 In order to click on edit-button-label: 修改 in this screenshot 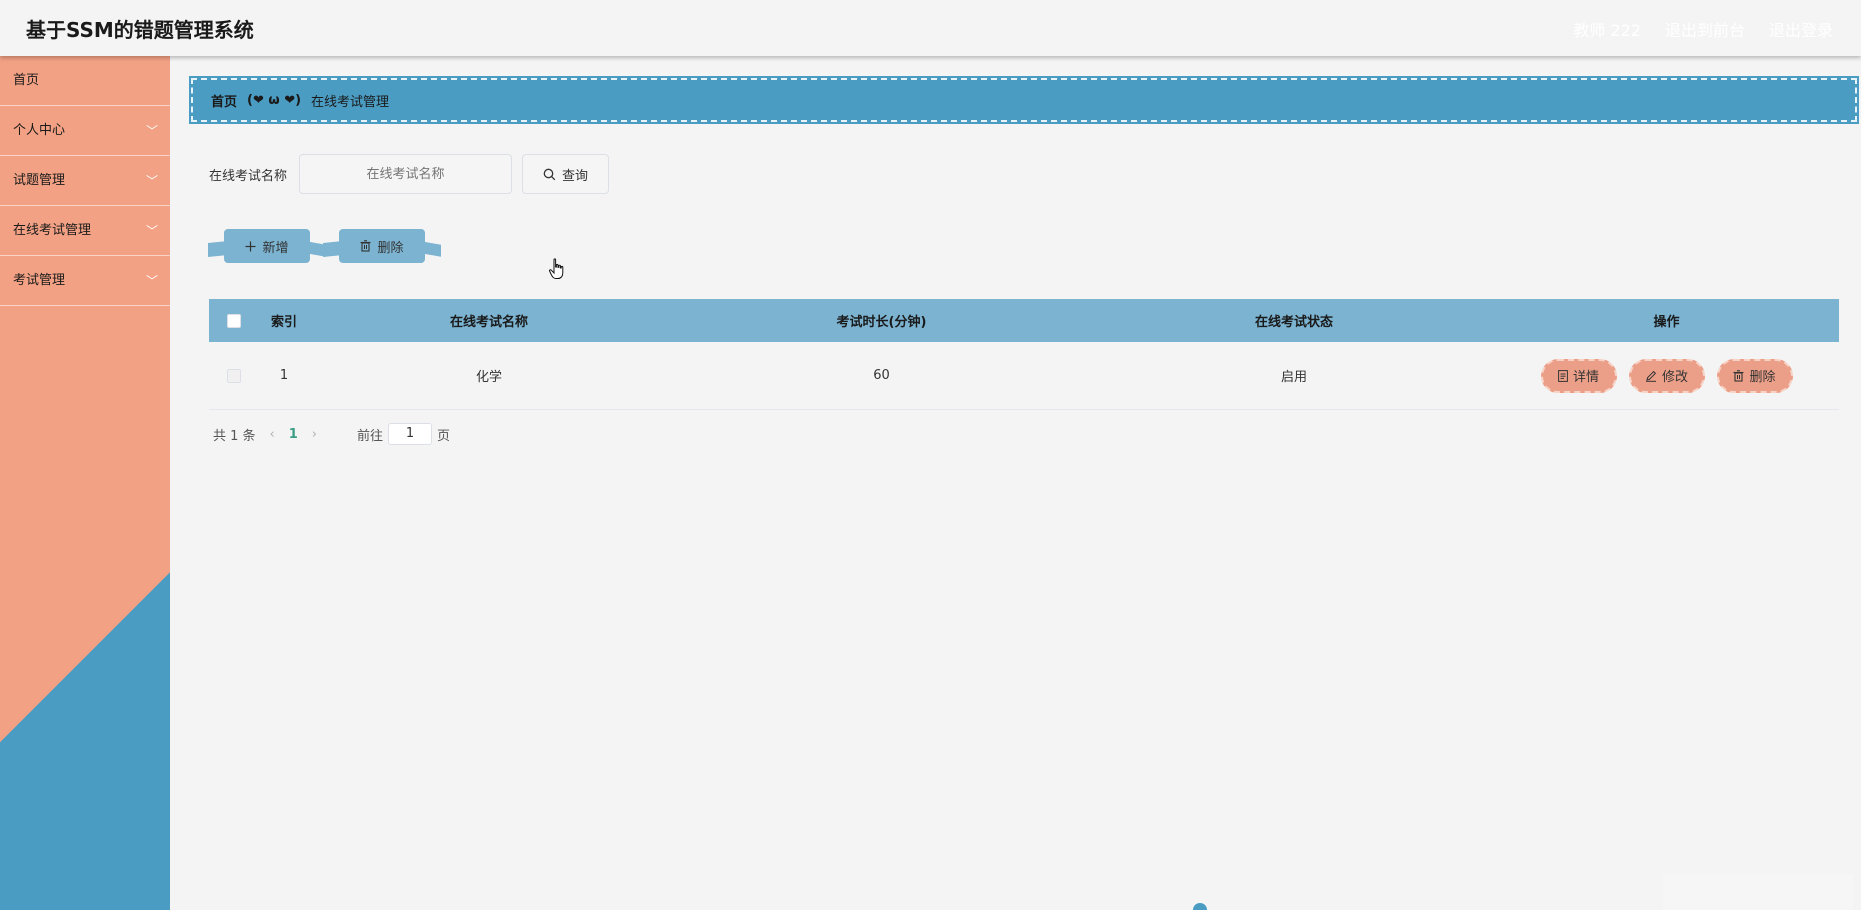, I will do `click(1674, 377)`.